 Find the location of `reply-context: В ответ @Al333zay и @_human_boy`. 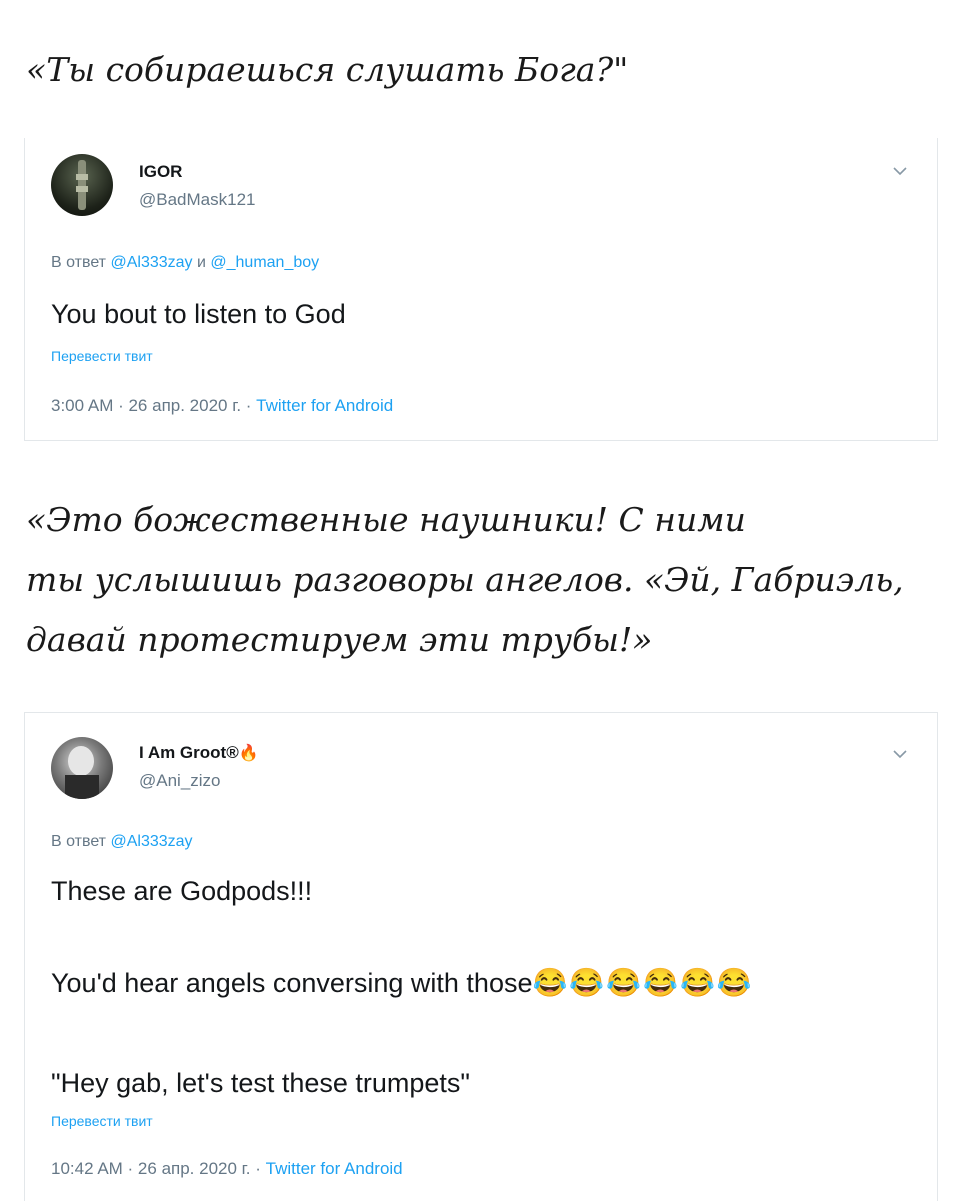

reply-context: В ответ @Al333zay и @_human_boy is located at coordinates (185, 263).